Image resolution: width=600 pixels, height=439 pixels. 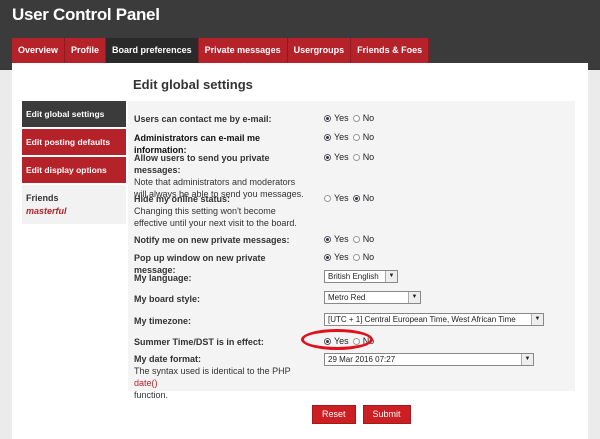 I want to click on hide-online-title: Hide my online status:, so click(x=182, y=199).